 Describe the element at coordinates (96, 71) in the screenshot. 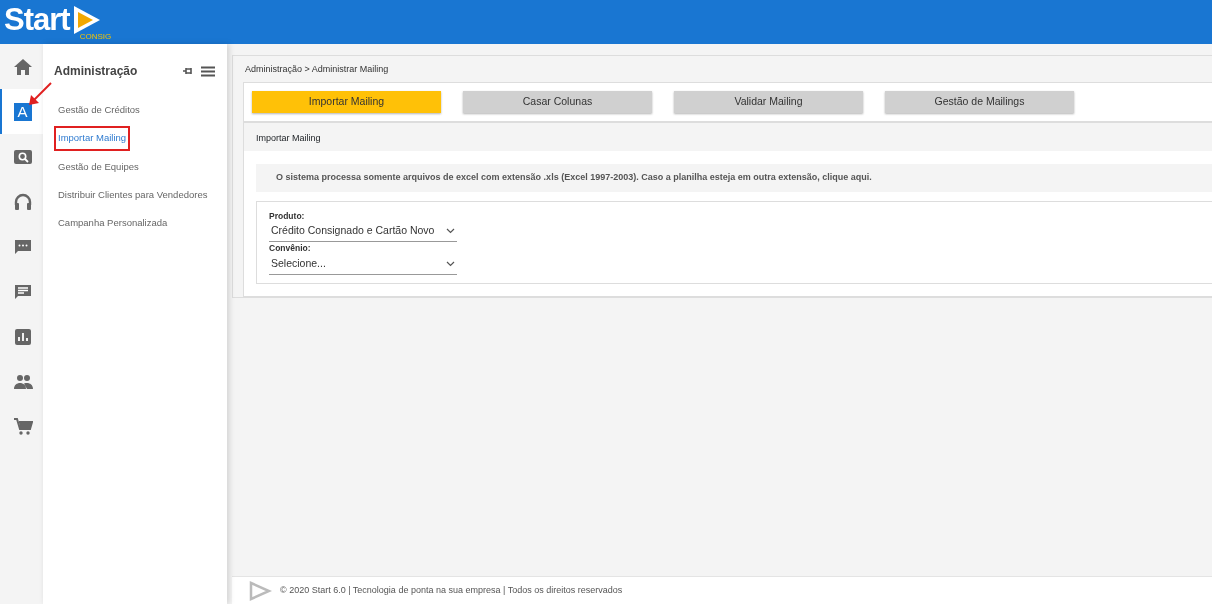

I see `submenu-title: Administração` at that location.